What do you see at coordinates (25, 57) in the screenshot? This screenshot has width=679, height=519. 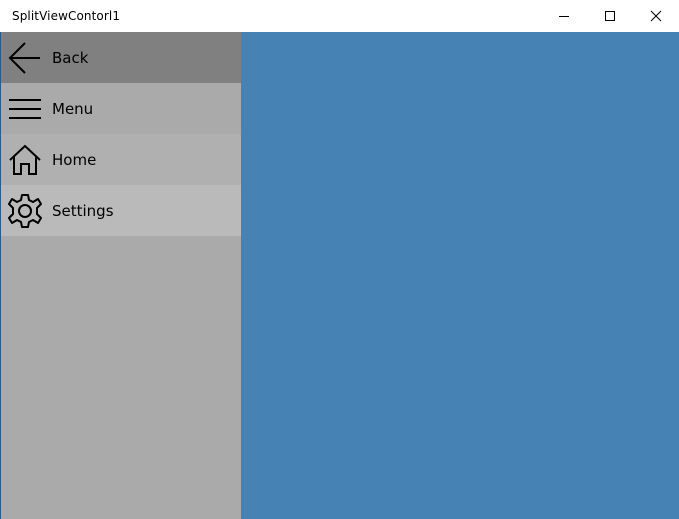 I see `arrow-back-icon` at bounding box center [25, 57].